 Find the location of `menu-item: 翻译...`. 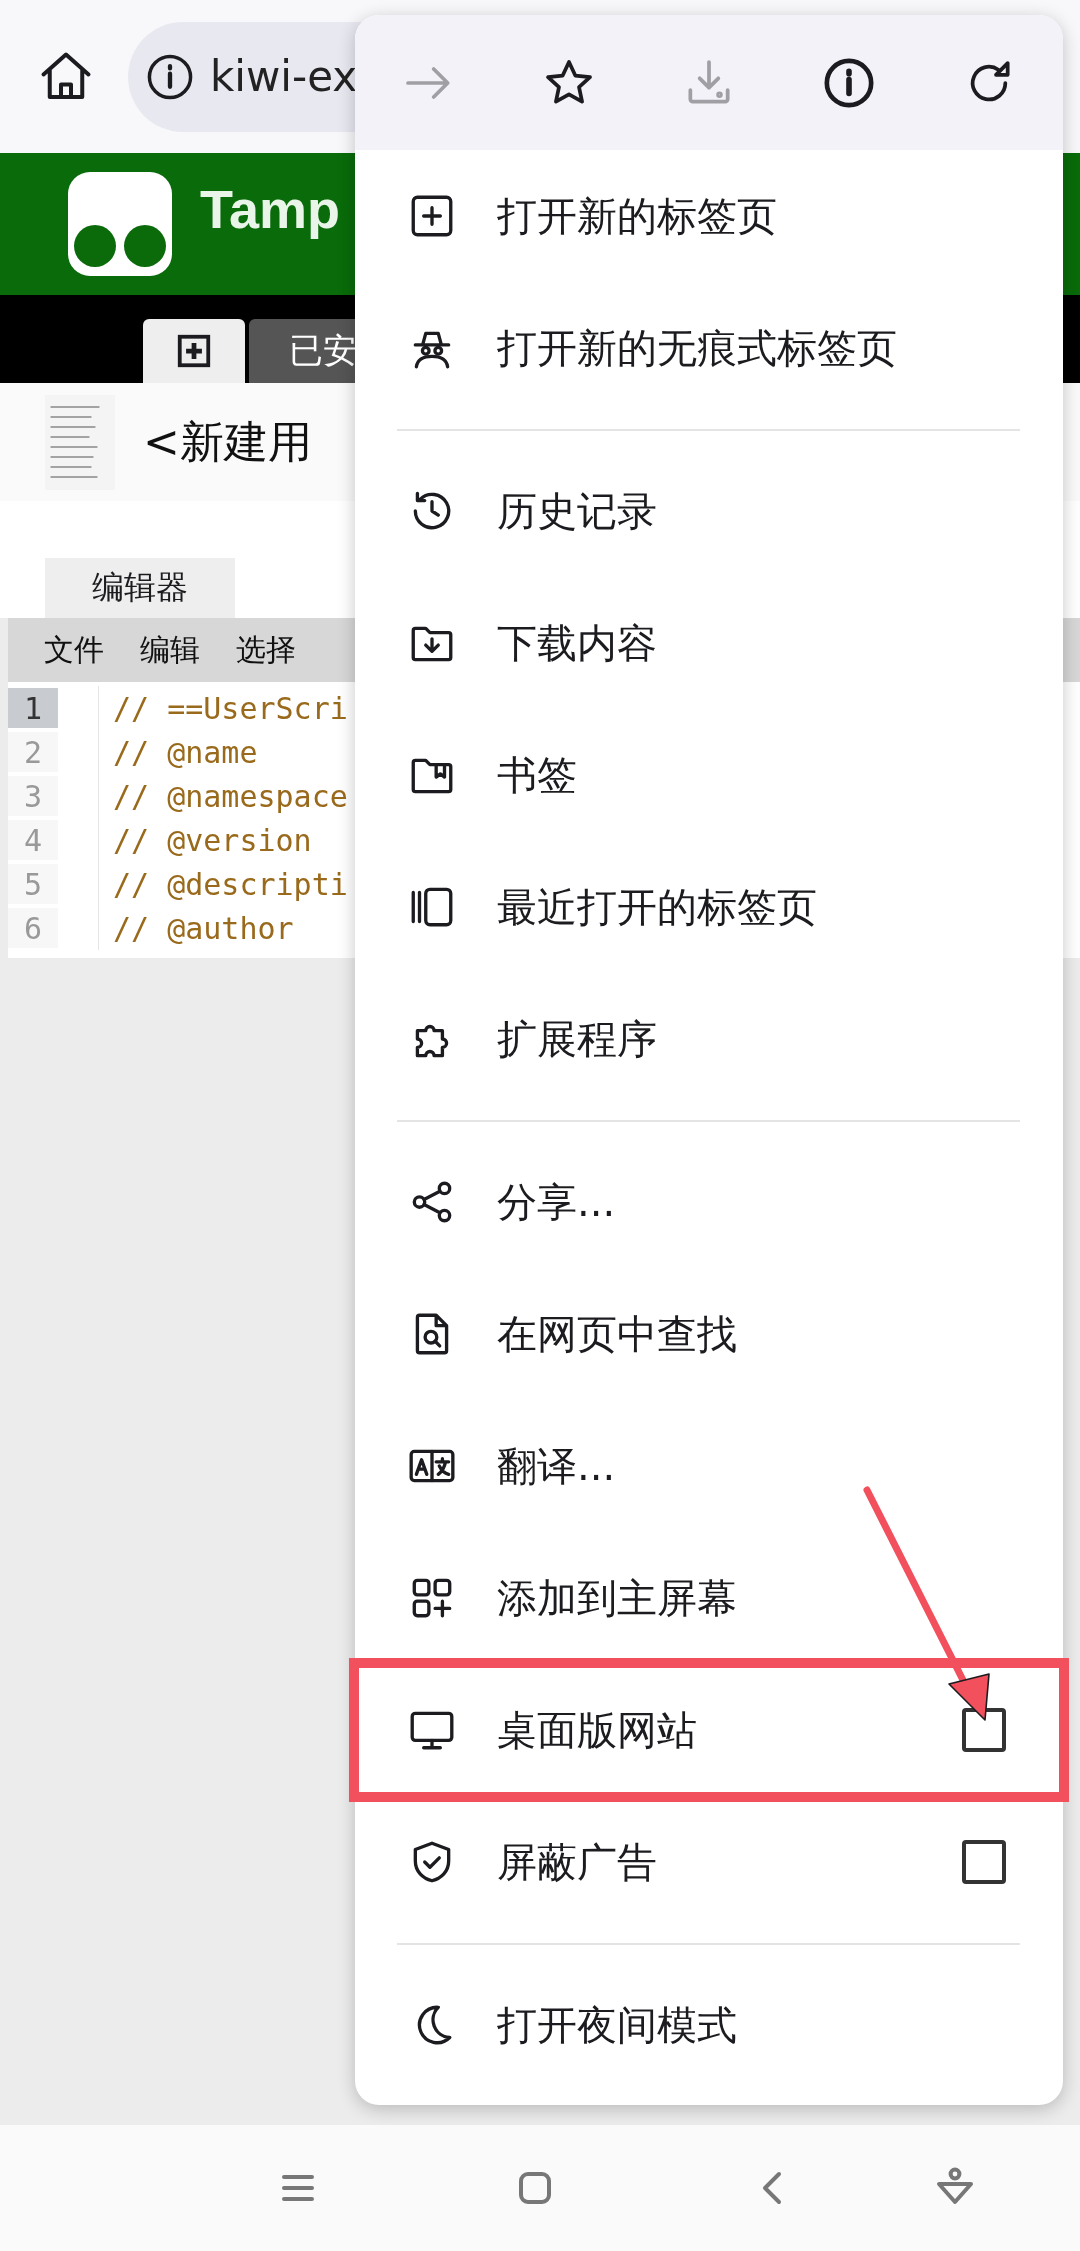

menu-item: 翻译... is located at coordinates (709, 1466).